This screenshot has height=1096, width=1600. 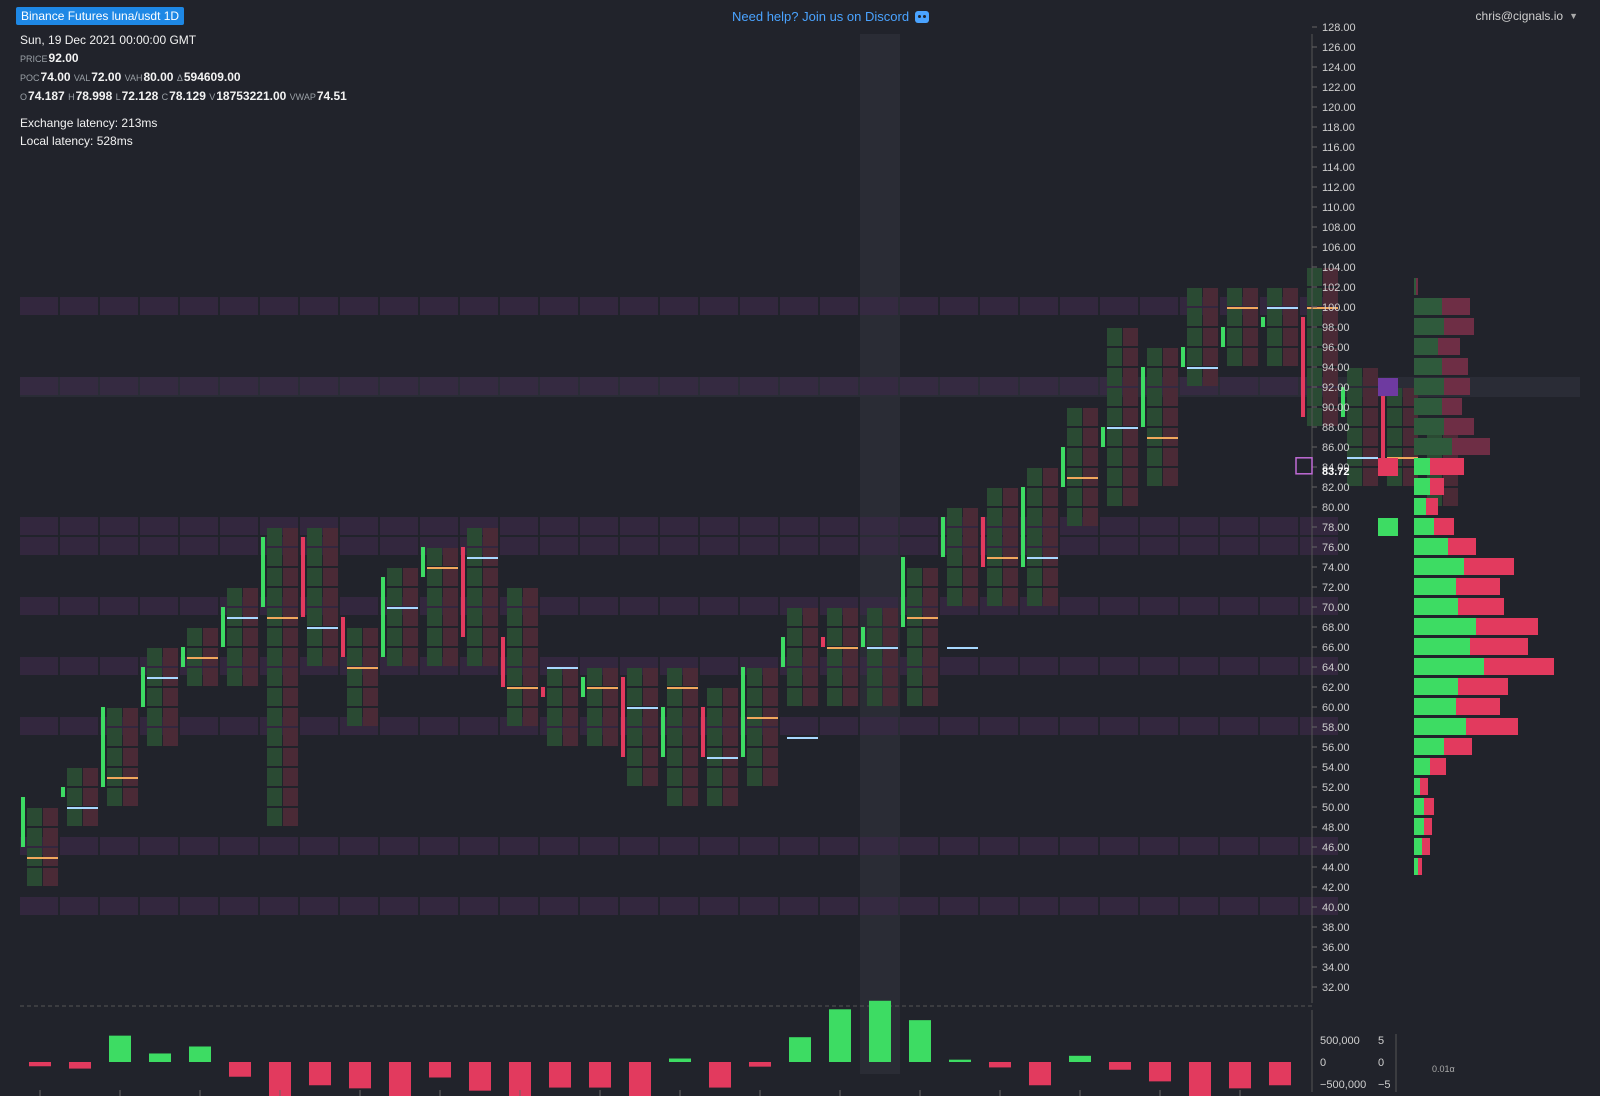 What do you see at coordinates (1340, 1041) in the screenshot?
I see `delta-tick-label: 500,000` at bounding box center [1340, 1041].